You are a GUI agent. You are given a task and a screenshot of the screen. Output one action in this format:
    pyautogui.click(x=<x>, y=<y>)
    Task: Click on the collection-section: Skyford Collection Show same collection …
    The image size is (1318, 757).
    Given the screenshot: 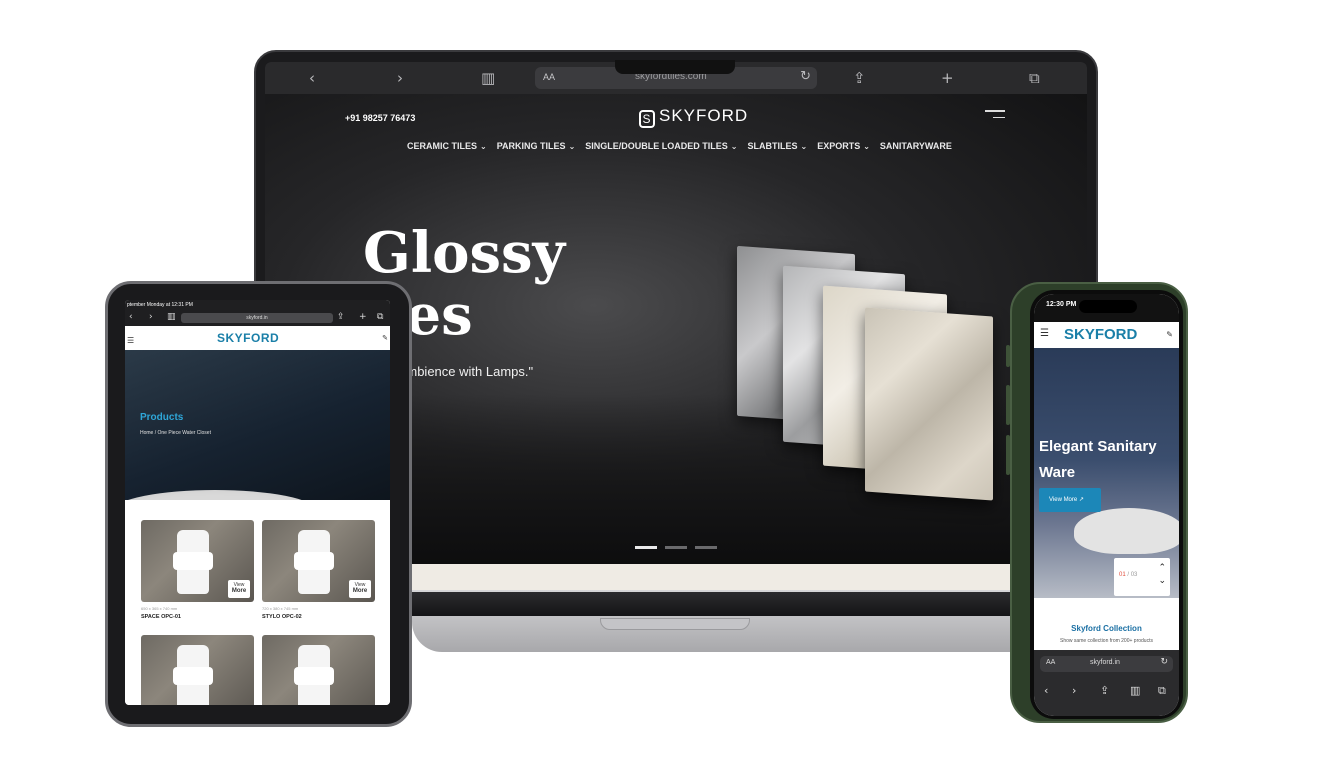 What is the action you would take?
    pyautogui.click(x=1106, y=628)
    